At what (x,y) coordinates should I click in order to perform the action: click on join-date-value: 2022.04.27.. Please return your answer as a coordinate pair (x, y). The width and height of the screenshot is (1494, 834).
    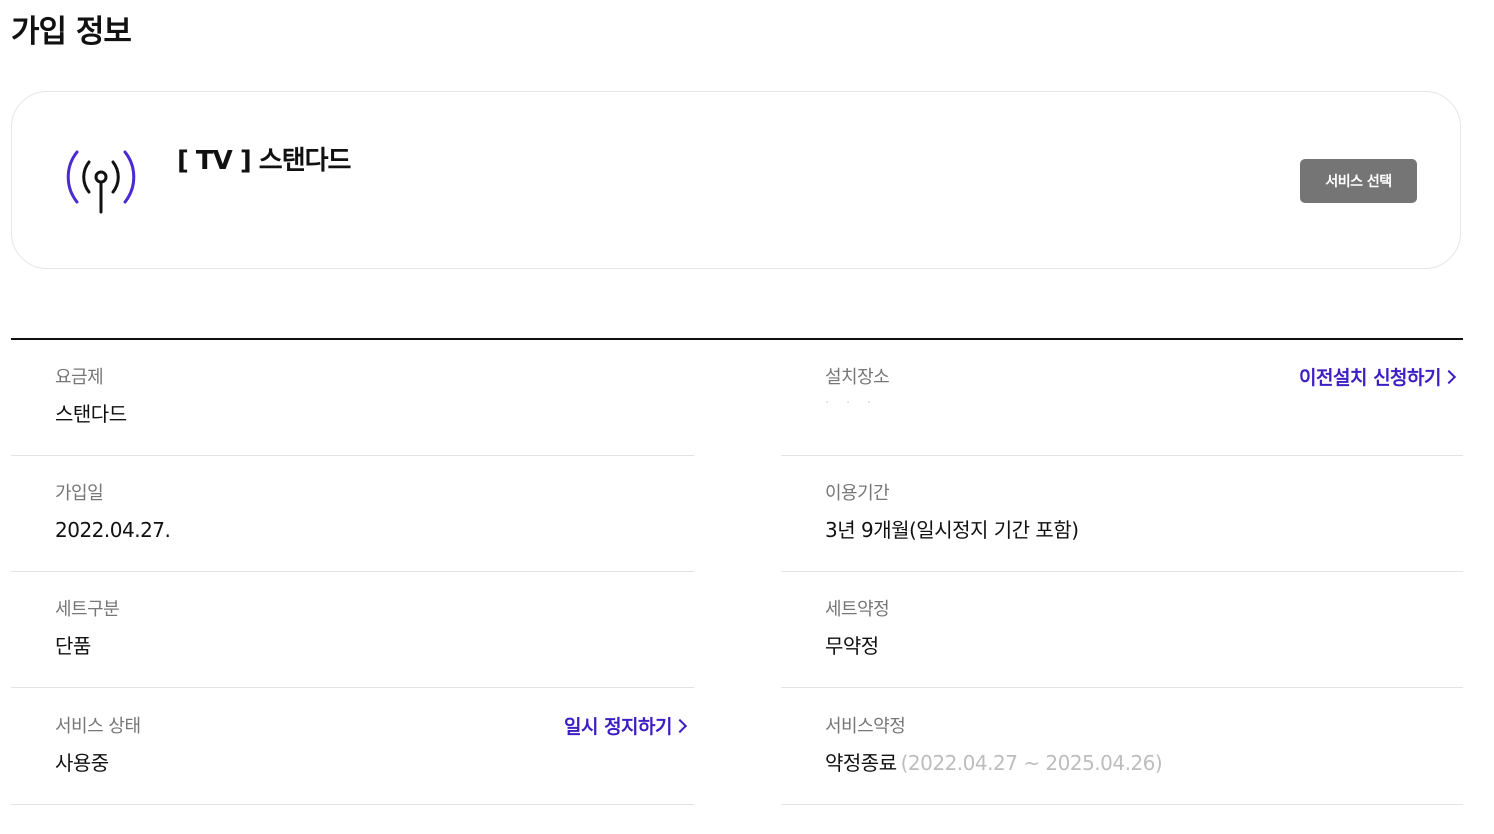
    Looking at the image, I should click on (113, 530).